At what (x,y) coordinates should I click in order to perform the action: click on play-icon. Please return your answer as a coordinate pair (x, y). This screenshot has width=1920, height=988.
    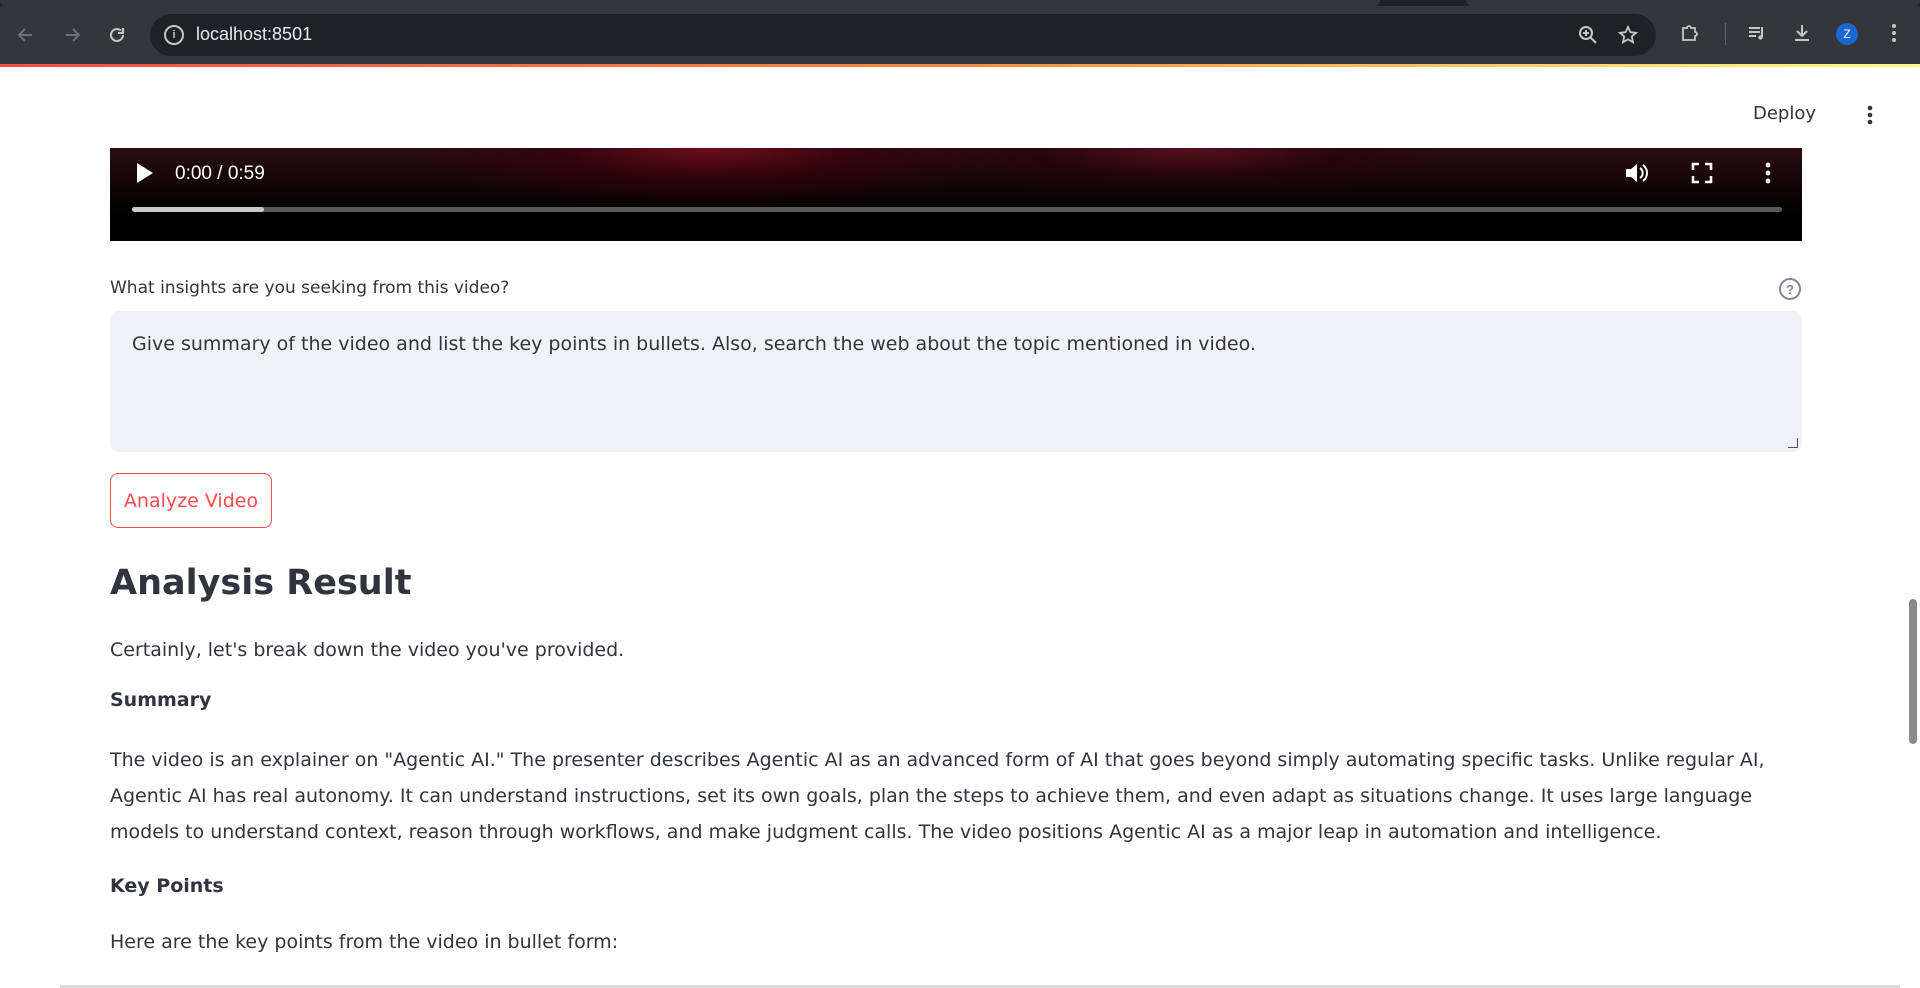
    Looking at the image, I should click on (144, 173).